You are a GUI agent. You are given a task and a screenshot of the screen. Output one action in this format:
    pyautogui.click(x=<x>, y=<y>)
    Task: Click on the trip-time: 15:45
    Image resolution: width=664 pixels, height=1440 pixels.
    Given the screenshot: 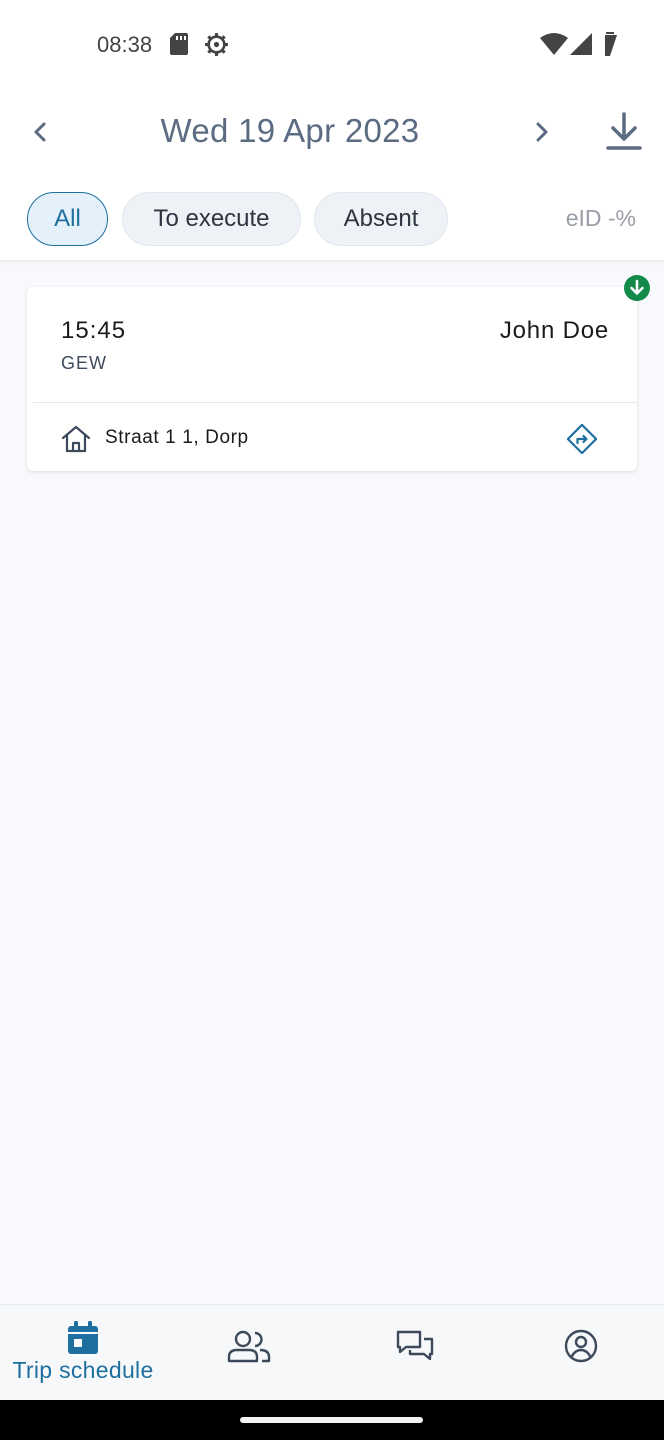 What is the action you would take?
    pyautogui.click(x=94, y=330)
    